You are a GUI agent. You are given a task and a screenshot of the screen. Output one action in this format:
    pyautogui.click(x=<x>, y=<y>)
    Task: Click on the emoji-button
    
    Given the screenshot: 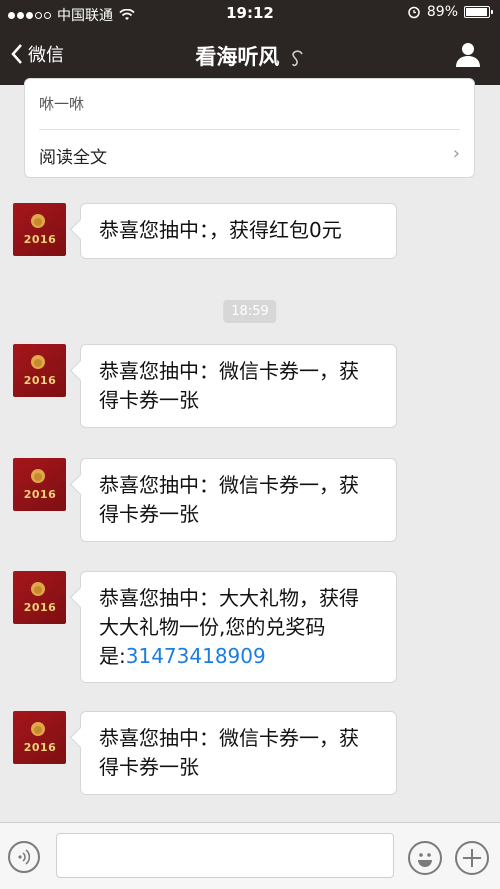 What is the action you would take?
    pyautogui.click(x=425, y=858)
    